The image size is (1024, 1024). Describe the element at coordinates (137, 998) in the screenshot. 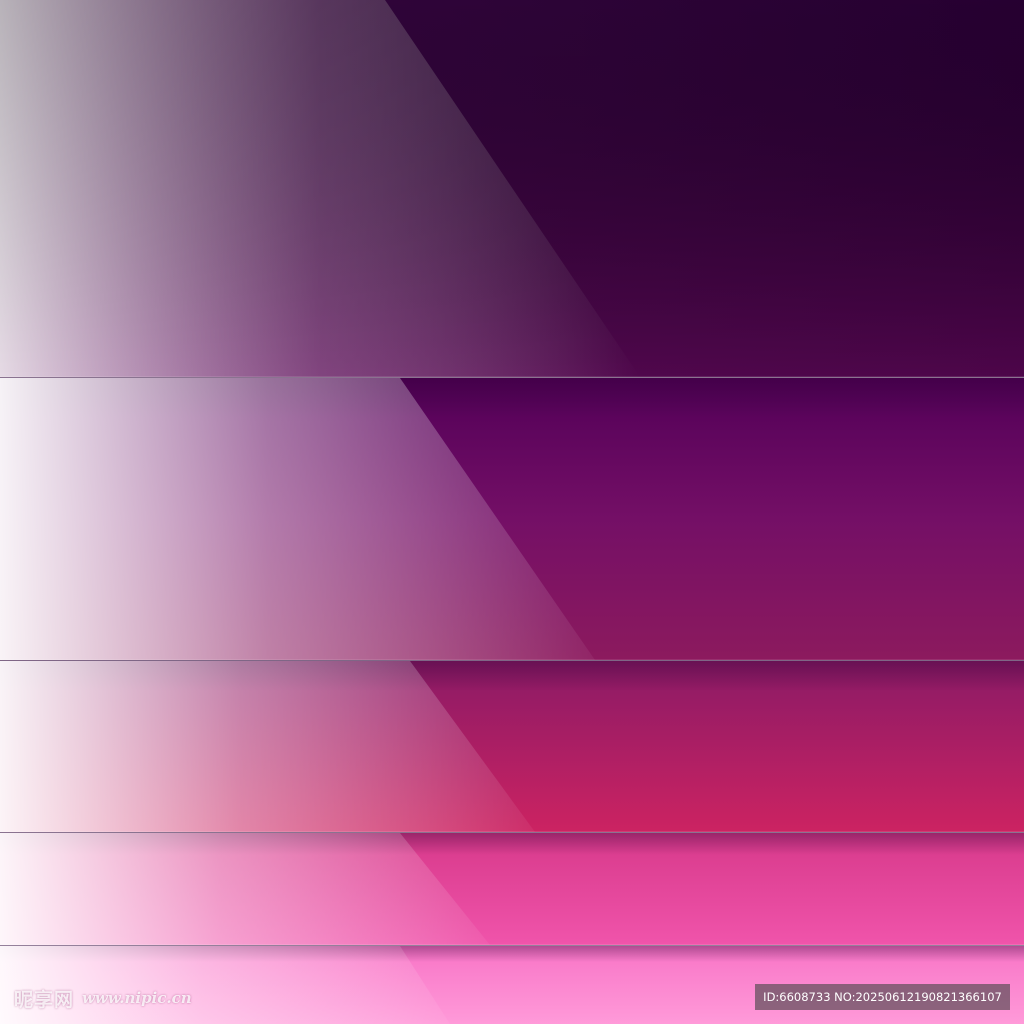

I see `watermark-site: www.nipic.cn` at that location.